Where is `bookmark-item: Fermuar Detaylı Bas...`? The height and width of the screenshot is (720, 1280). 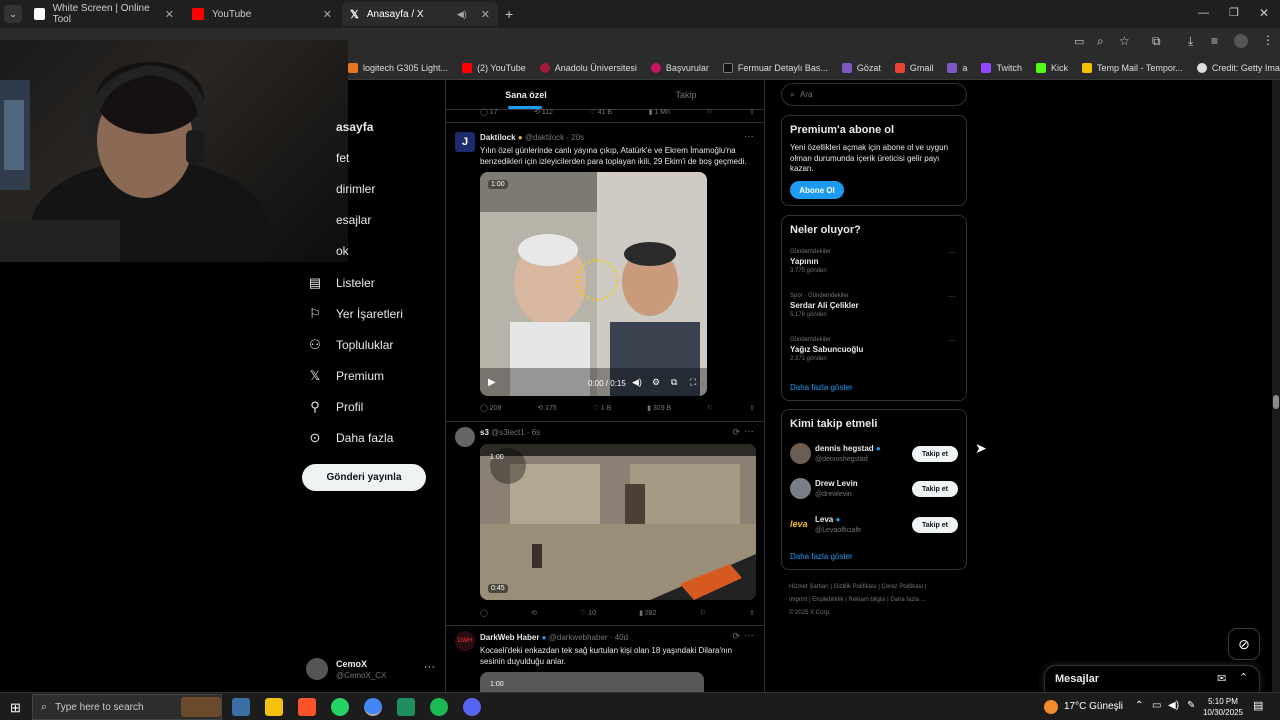
bookmark-item: Fermuar Detaylı Bas... is located at coordinates (775, 67).